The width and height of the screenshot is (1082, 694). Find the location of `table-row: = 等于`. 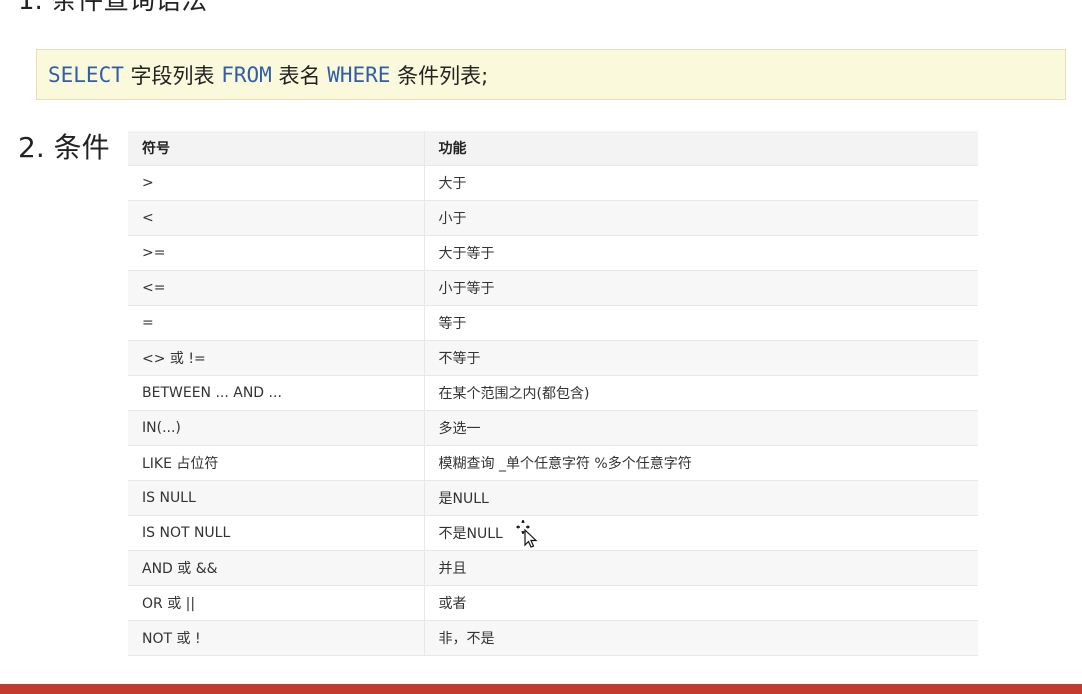

table-row: = 等于 is located at coordinates (553, 323).